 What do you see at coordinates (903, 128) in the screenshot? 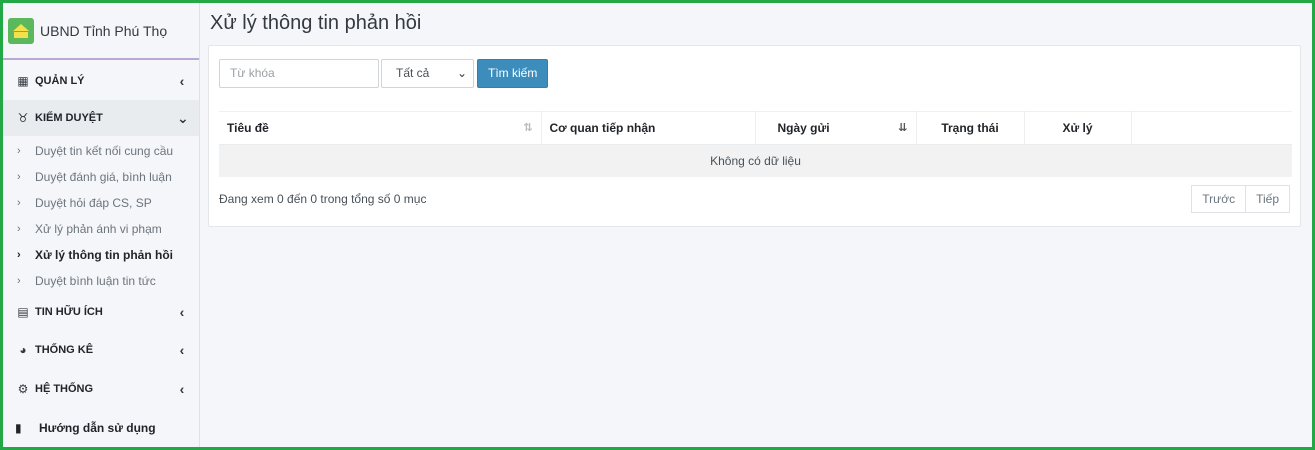
I see `sort-desc-icon: ⇊` at bounding box center [903, 128].